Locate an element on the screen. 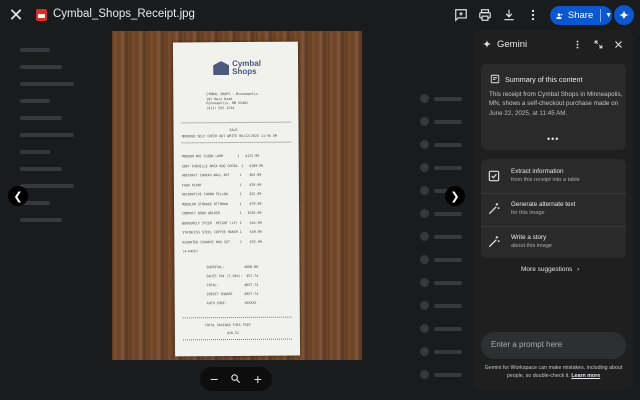  cymbal-logo: Cymbal Shops is located at coordinates (237, 68).